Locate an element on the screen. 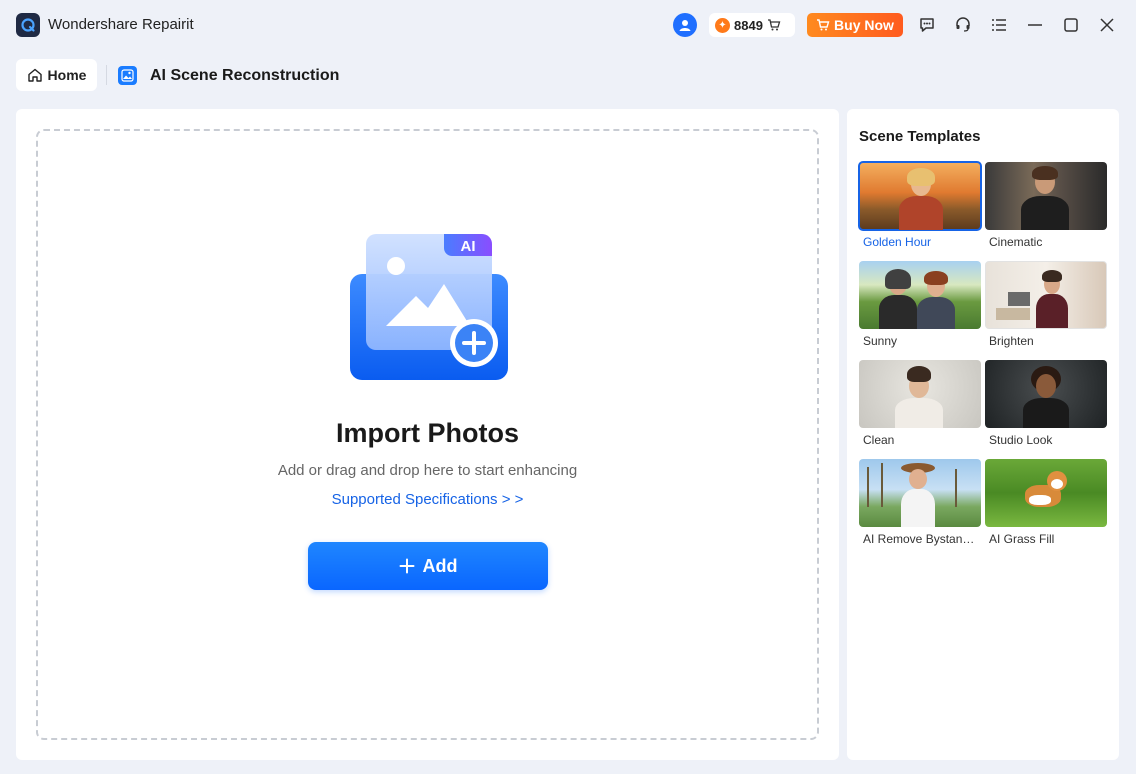  template-label: Clean is located at coordinates (879, 440).